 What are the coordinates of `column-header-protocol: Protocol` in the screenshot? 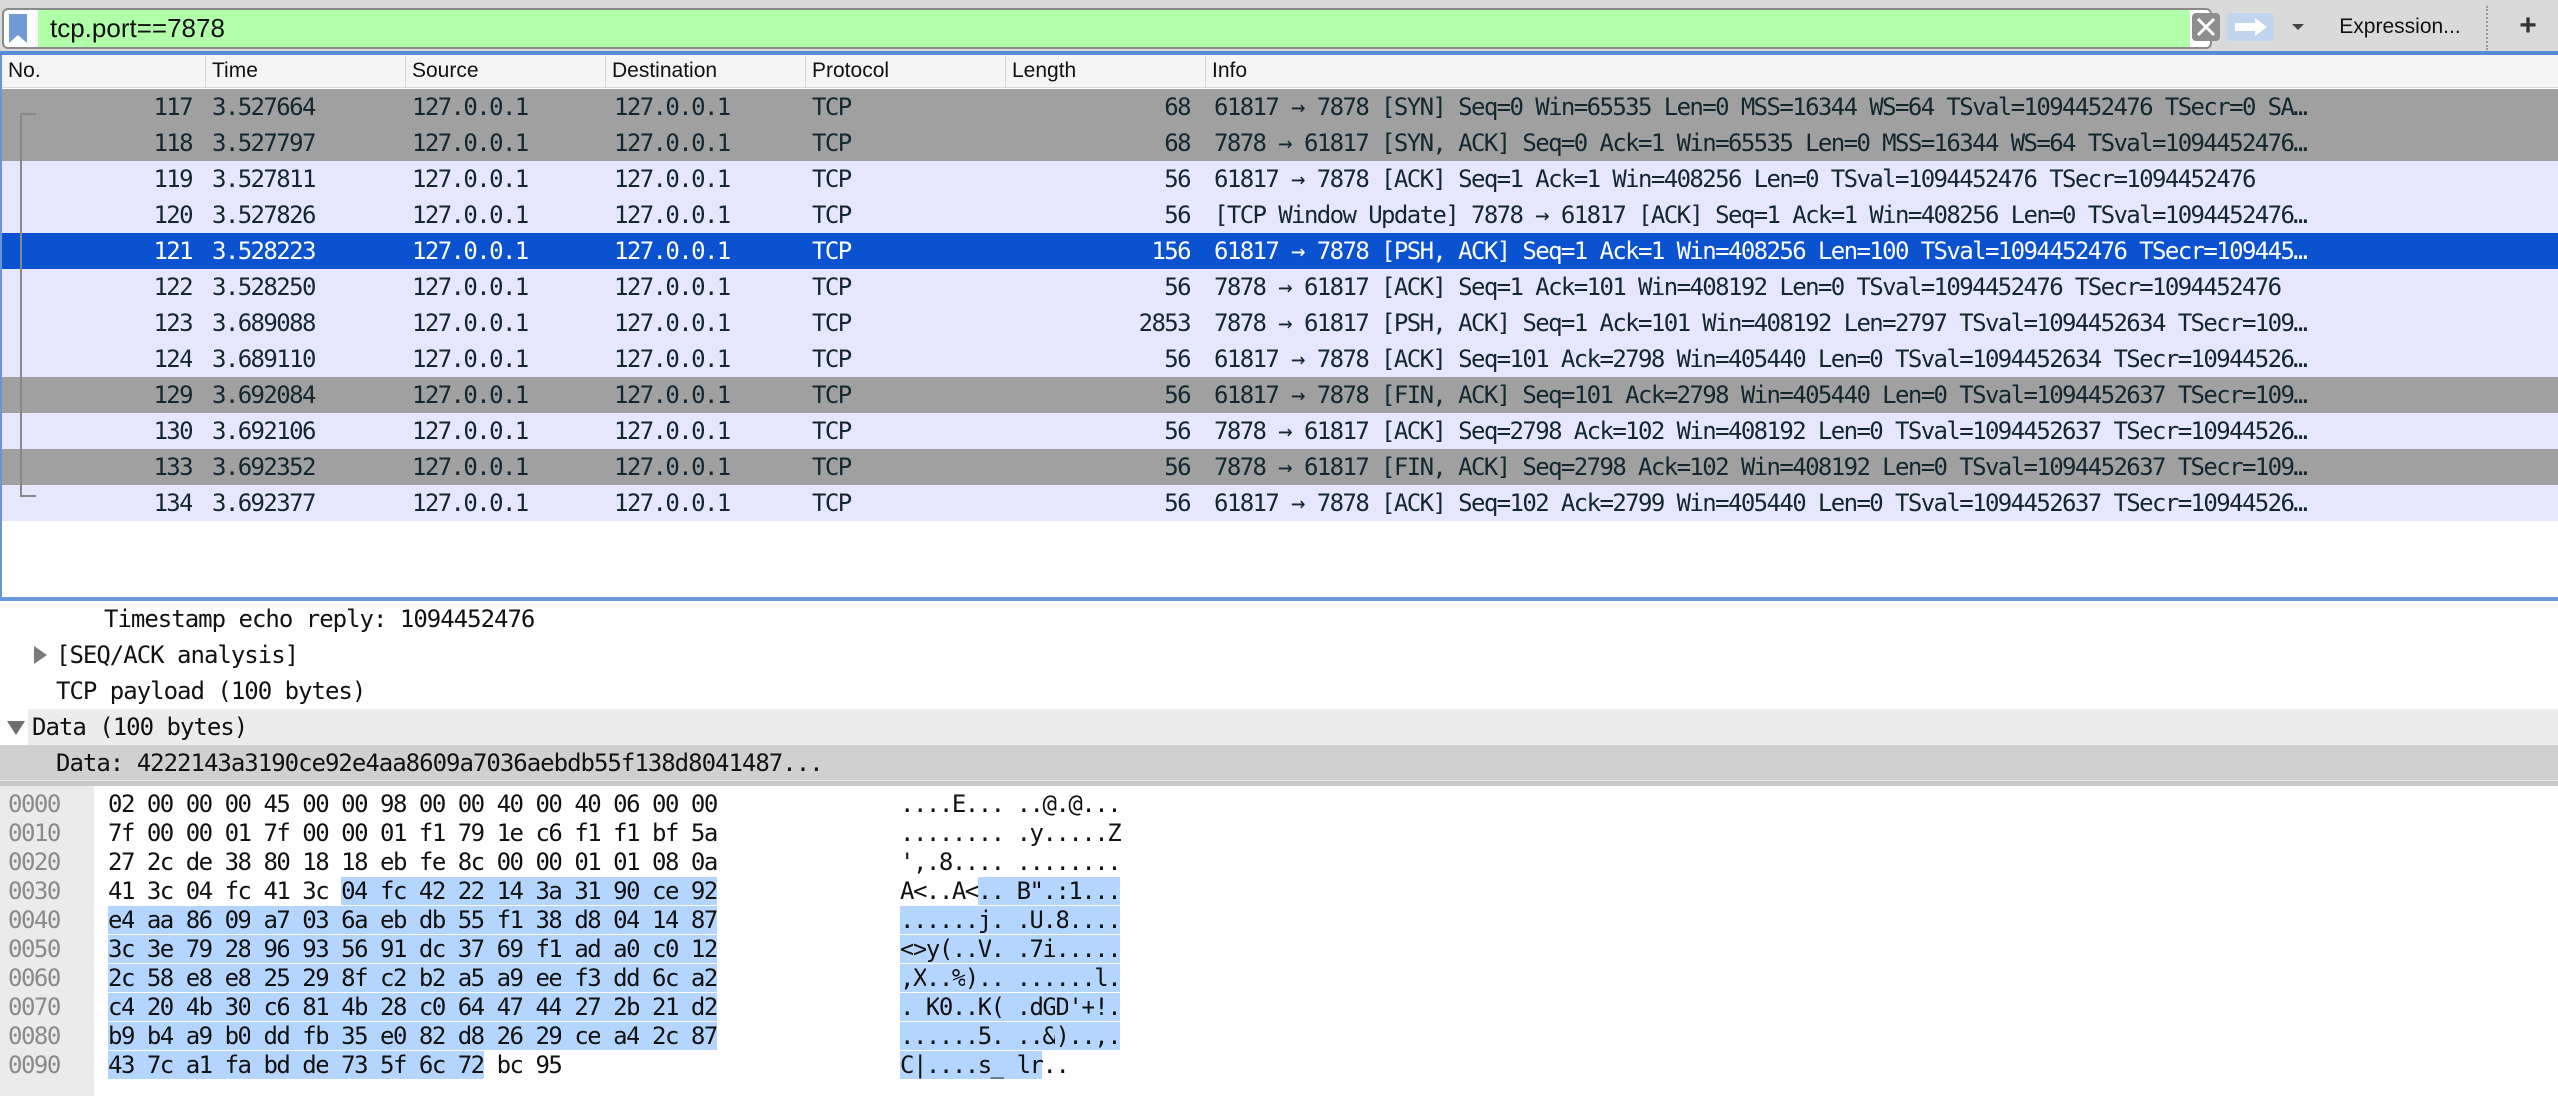 It's located at (905, 71).